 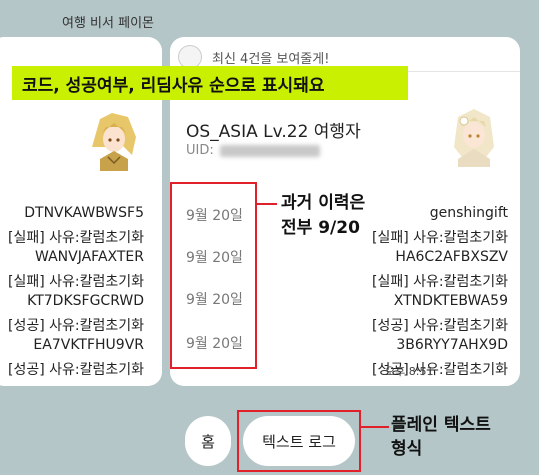 What do you see at coordinates (468, 213) in the screenshot?
I see `redeem-code: genshingift` at bounding box center [468, 213].